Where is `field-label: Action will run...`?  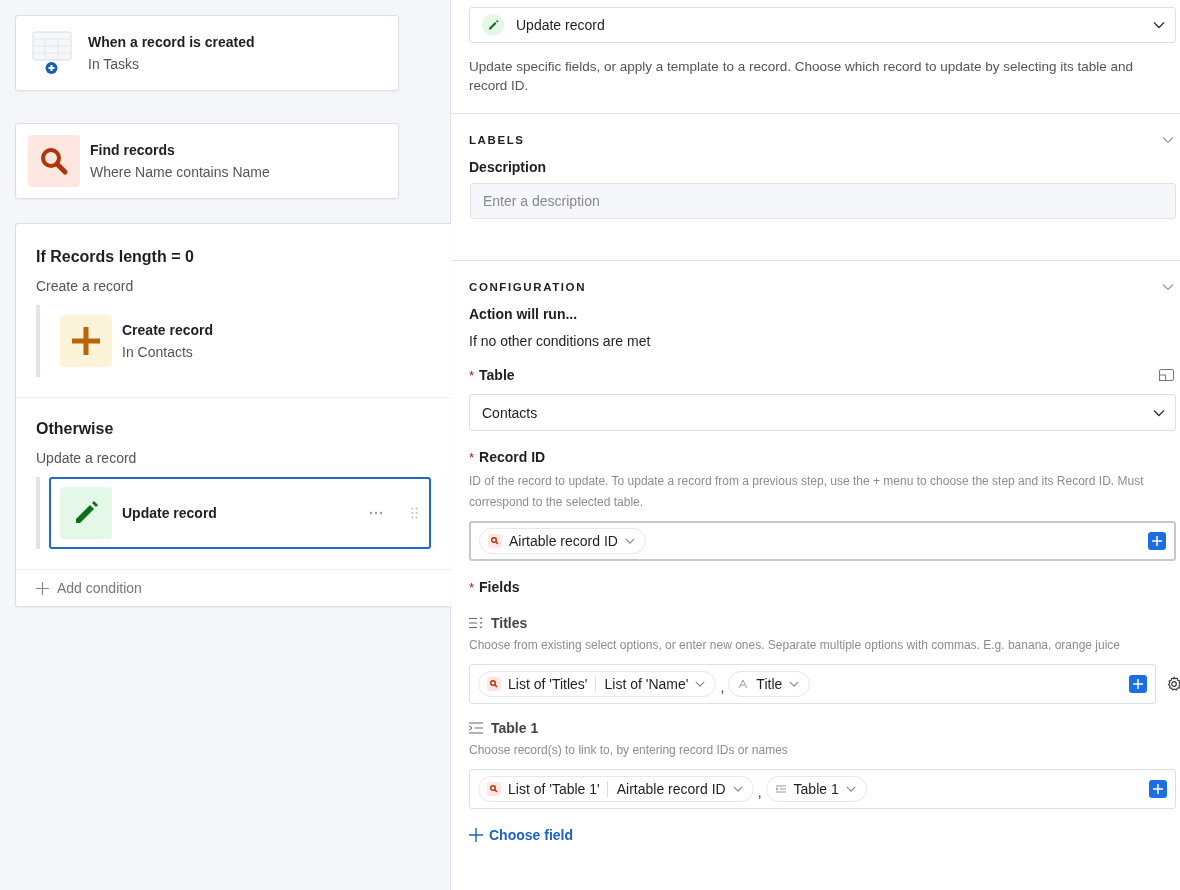 field-label: Action will run... is located at coordinates (524, 314).